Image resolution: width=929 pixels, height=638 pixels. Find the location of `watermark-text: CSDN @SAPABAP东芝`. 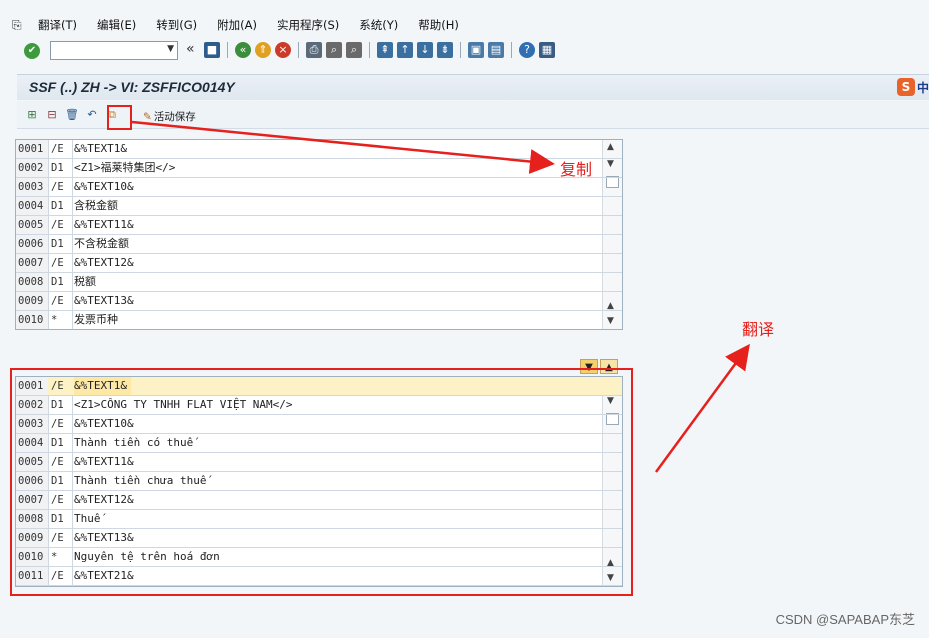

watermark-text: CSDN @SAPABAP东芝 is located at coordinates (845, 619).